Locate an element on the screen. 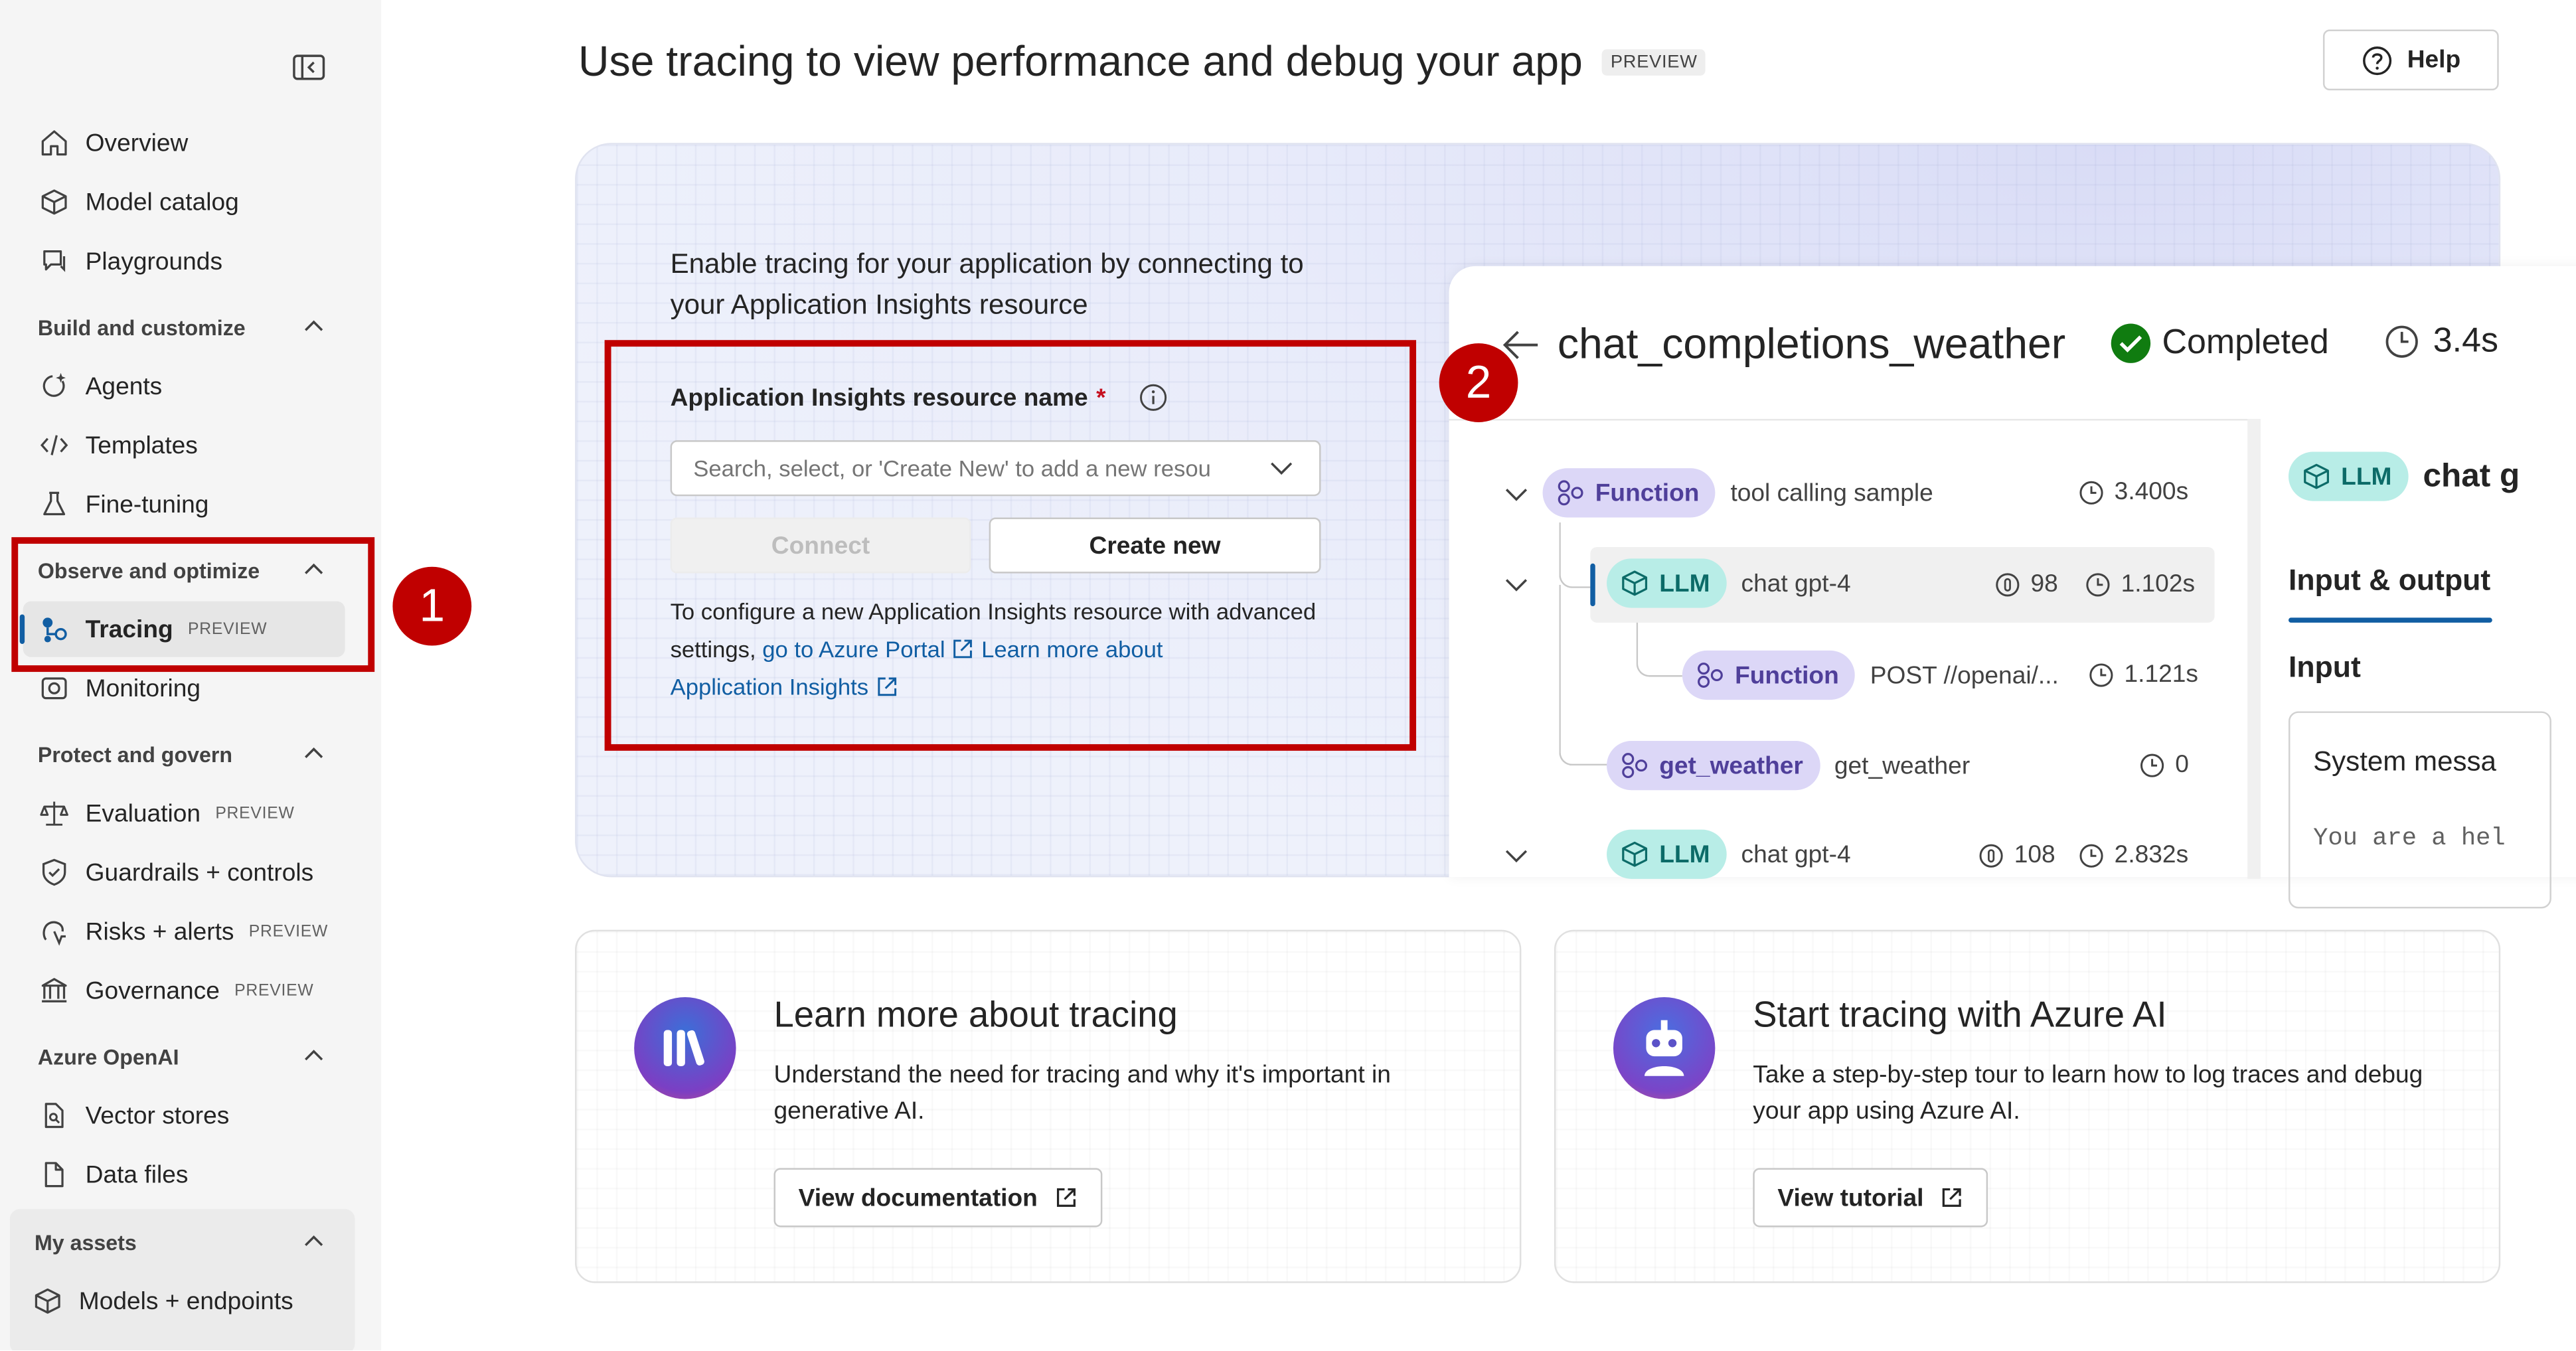  monitor-camera-icon is located at coordinates (54, 688).